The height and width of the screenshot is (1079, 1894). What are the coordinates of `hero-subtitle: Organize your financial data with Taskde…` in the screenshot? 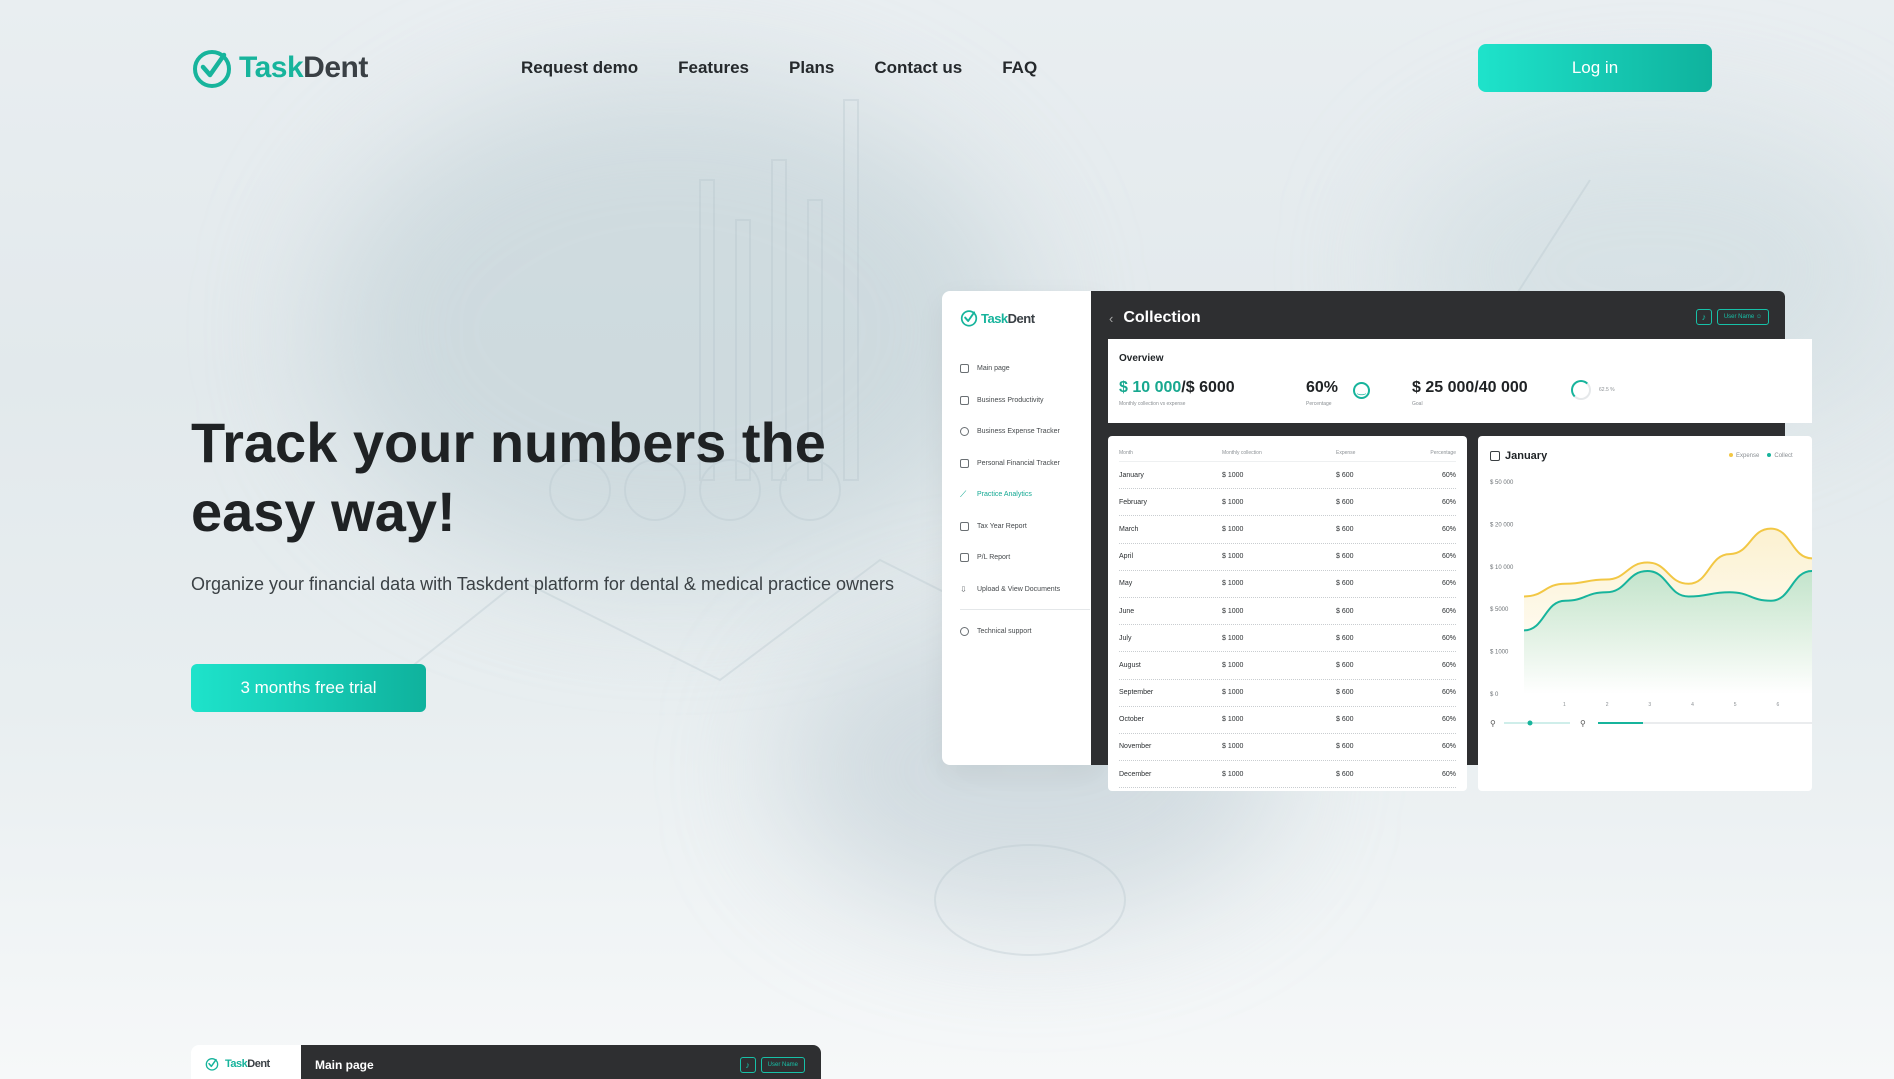 It's located at (543, 584).